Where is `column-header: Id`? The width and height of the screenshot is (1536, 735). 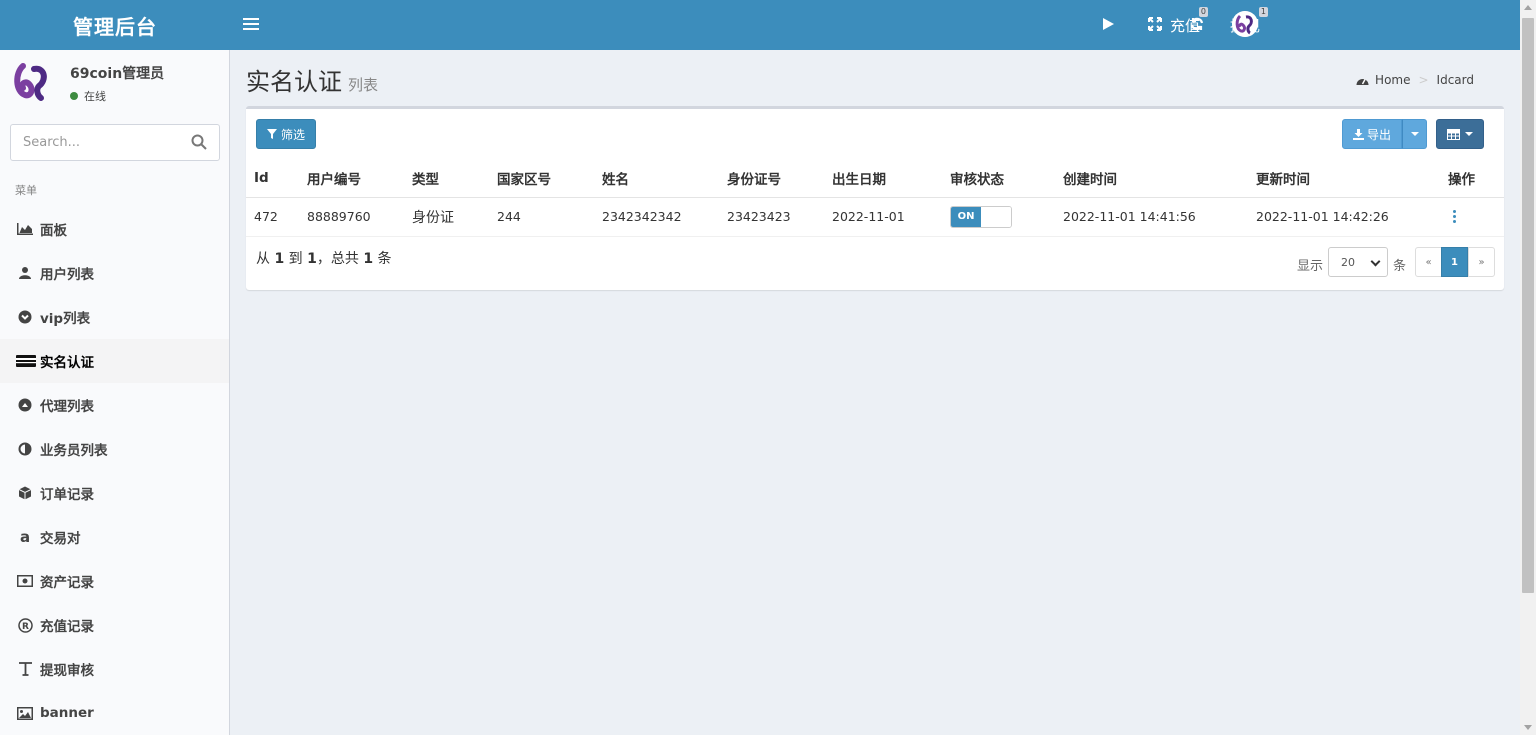 column-header: Id is located at coordinates (272, 179).